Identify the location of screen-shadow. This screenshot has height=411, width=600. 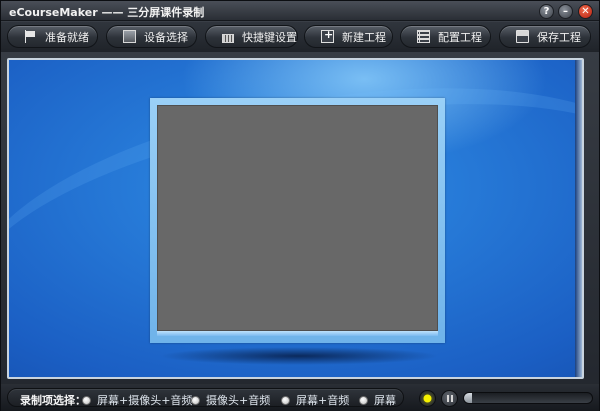
(299, 356).